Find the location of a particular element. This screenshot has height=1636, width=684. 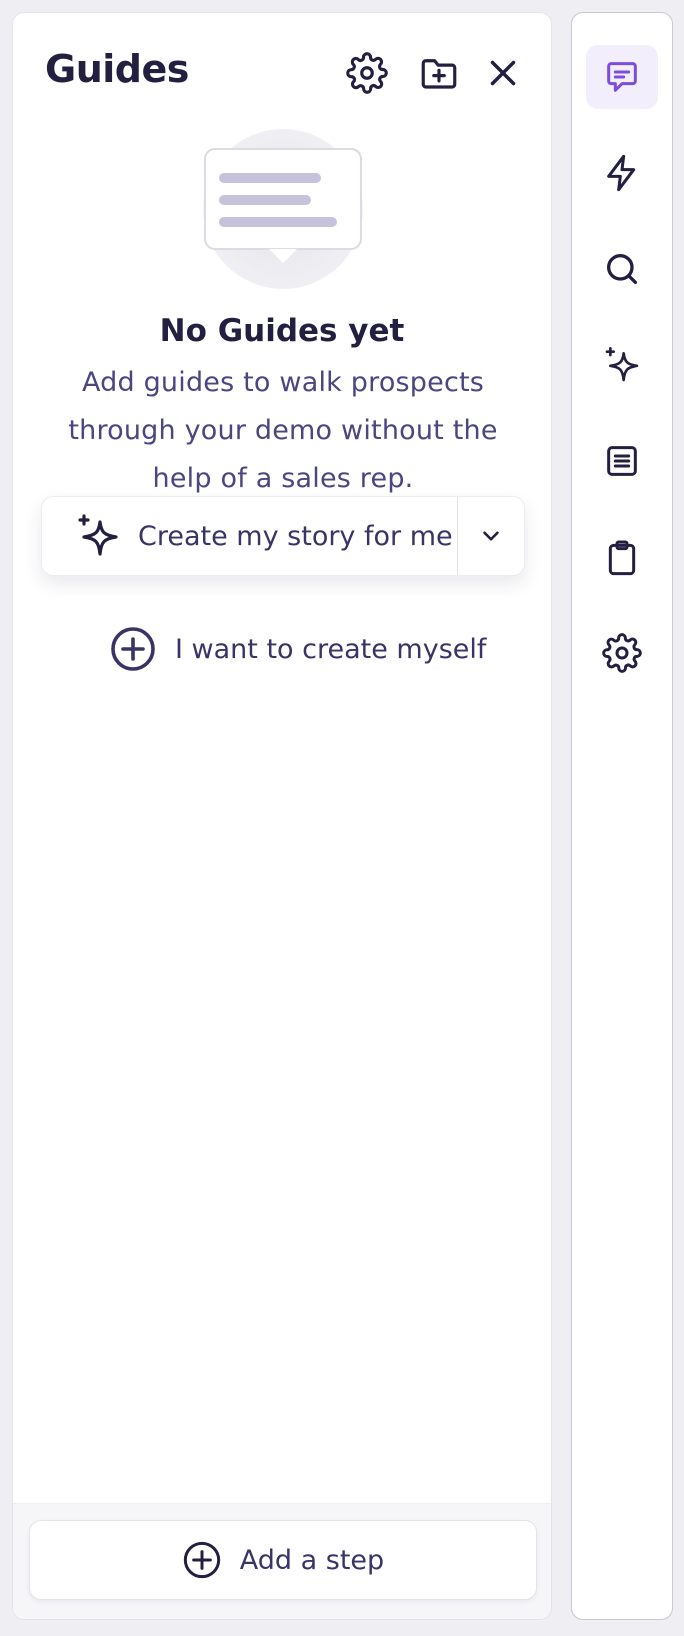

message-square-icon is located at coordinates (622, 77).